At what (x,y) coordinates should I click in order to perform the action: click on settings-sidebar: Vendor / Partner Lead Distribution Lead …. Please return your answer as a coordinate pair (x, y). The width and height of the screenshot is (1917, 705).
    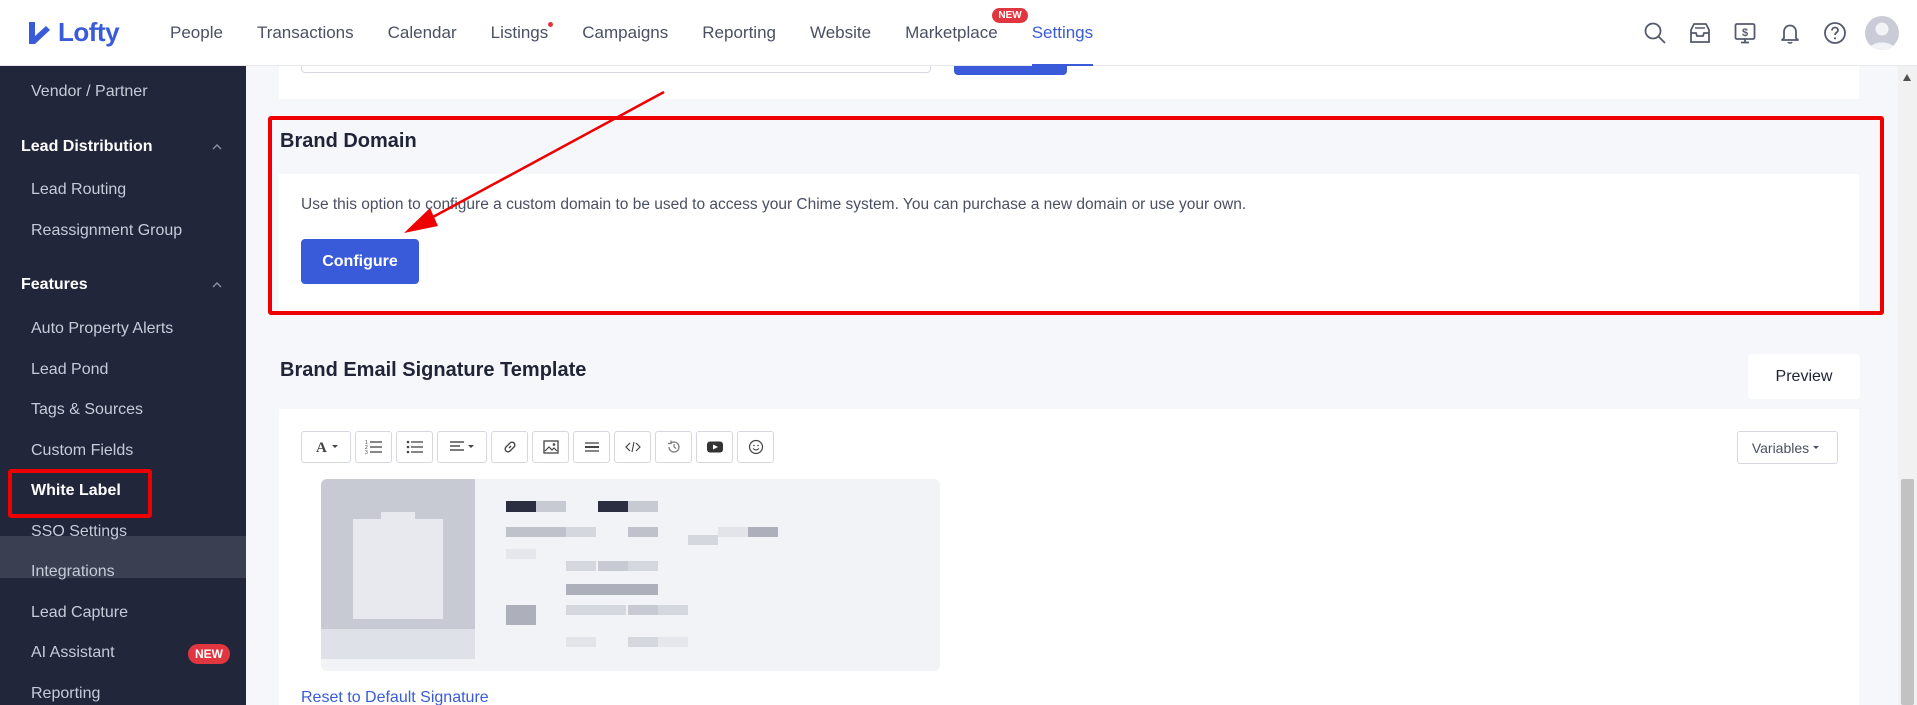
    Looking at the image, I should click on (123, 385).